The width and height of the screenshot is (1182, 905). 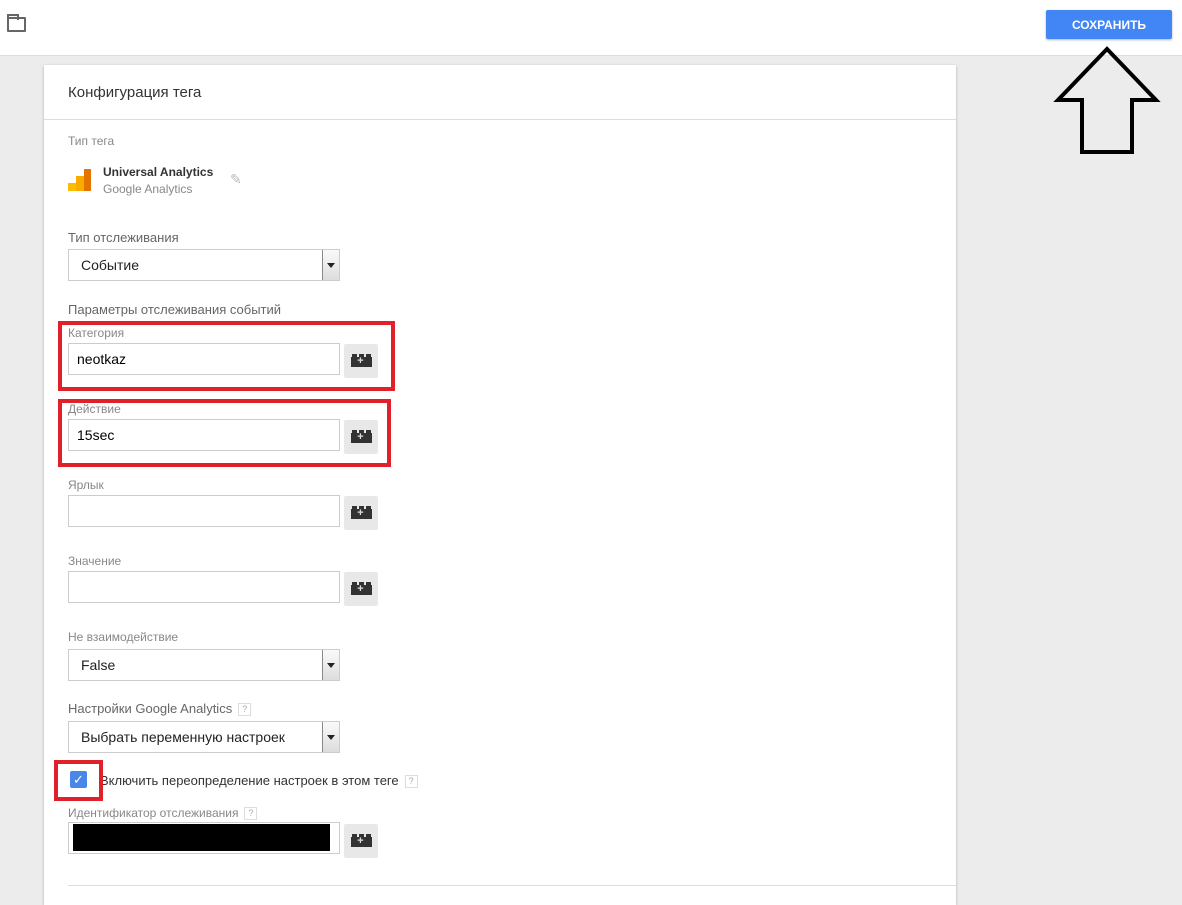 I want to click on non-interaction-value: False, so click(x=98, y=665).